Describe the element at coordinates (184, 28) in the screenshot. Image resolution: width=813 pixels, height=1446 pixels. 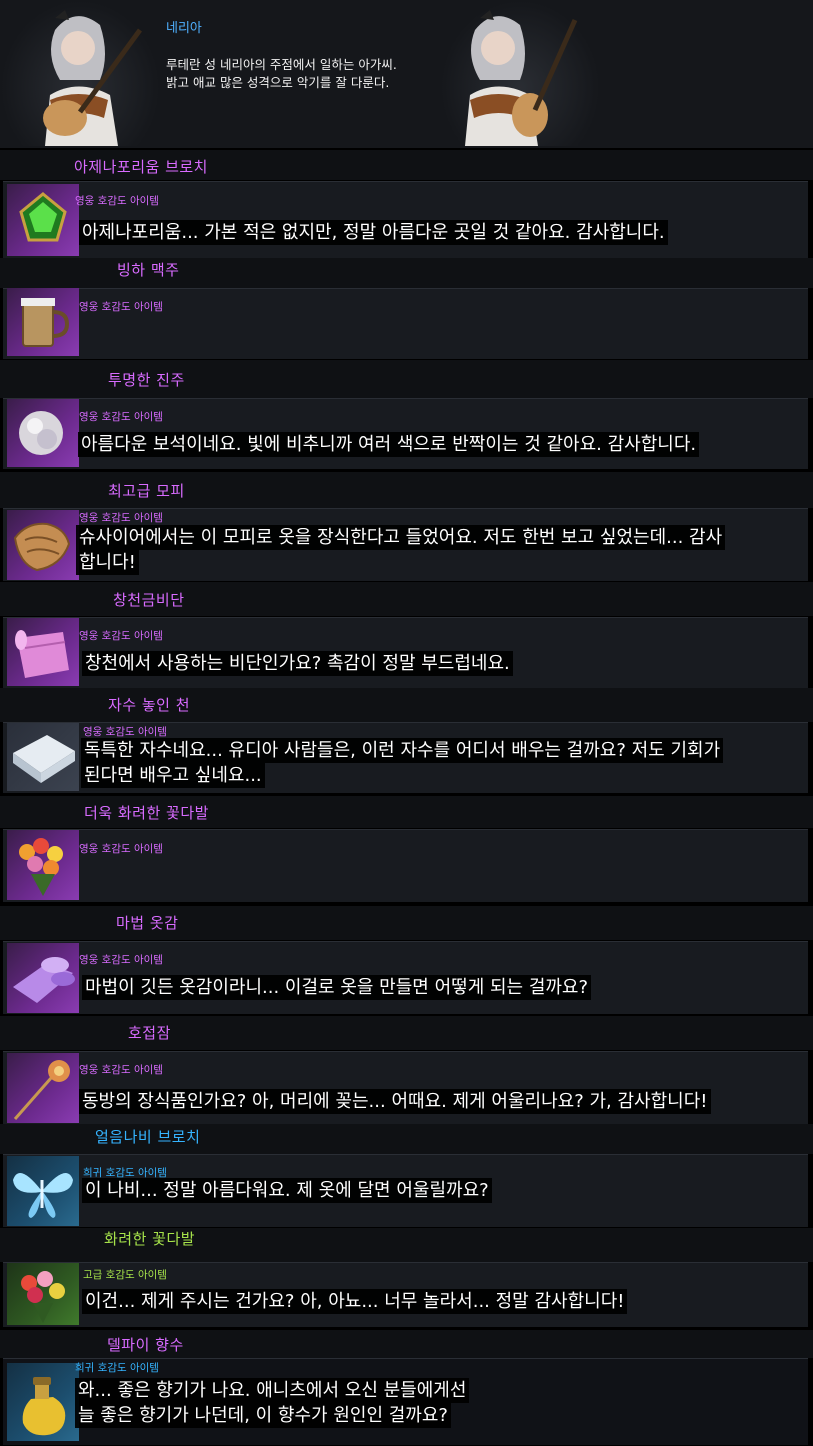
I see `npc-name: 네리아` at that location.